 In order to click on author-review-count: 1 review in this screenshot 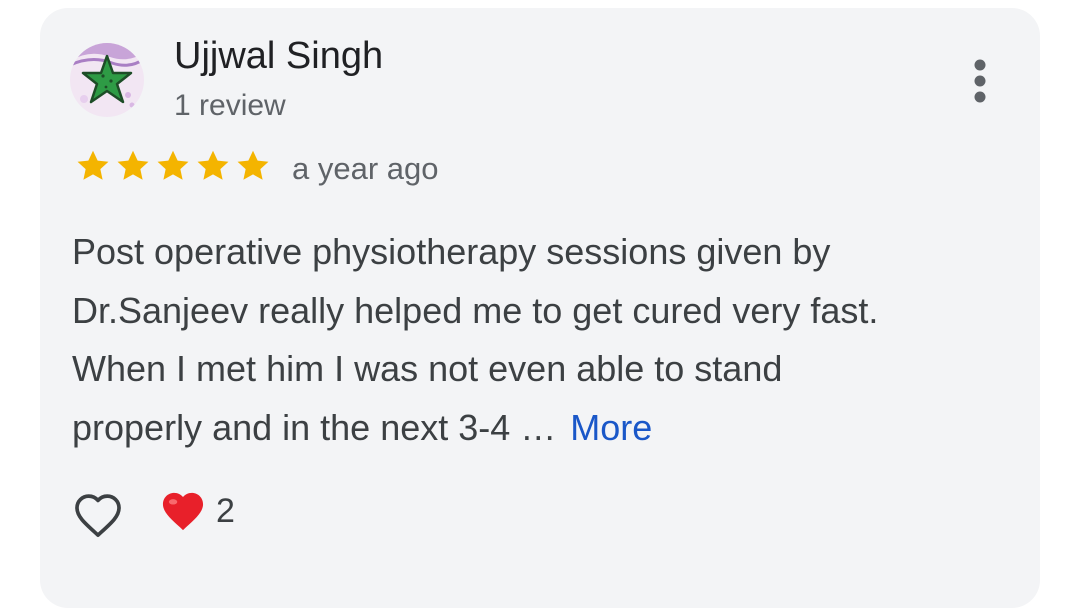, I will do `click(230, 105)`.